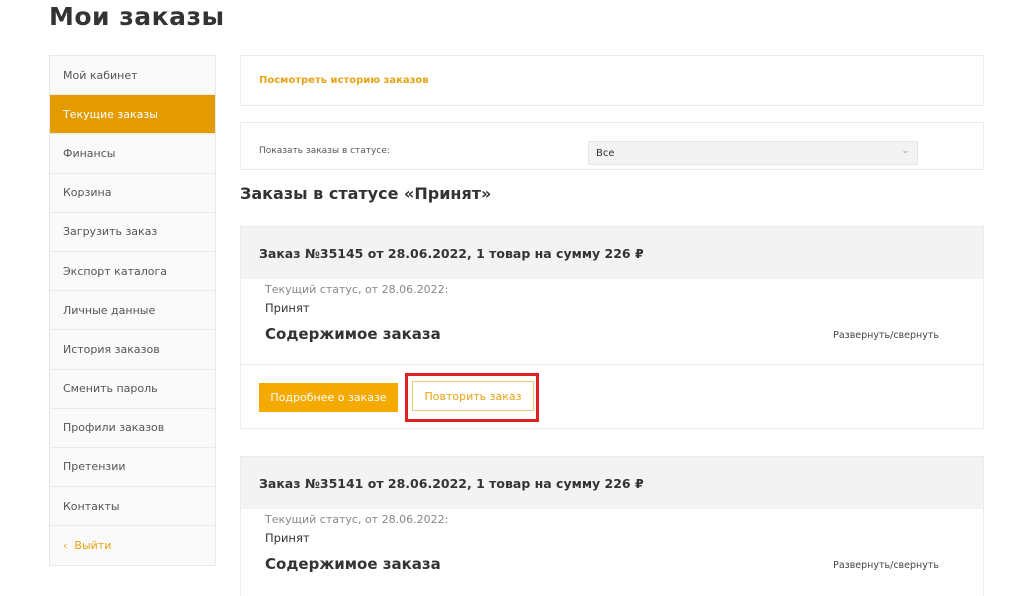 The height and width of the screenshot is (596, 1024). I want to click on sidebar-item-upload-order: Загрузить заказ, so click(132, 232).